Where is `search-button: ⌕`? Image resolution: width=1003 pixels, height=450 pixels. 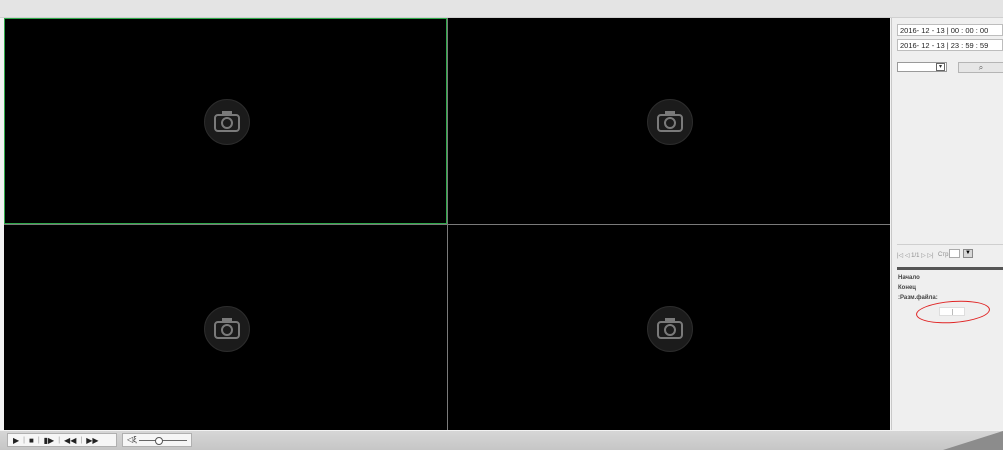 search-button: ⌕ is located at coordinates (980, 67).